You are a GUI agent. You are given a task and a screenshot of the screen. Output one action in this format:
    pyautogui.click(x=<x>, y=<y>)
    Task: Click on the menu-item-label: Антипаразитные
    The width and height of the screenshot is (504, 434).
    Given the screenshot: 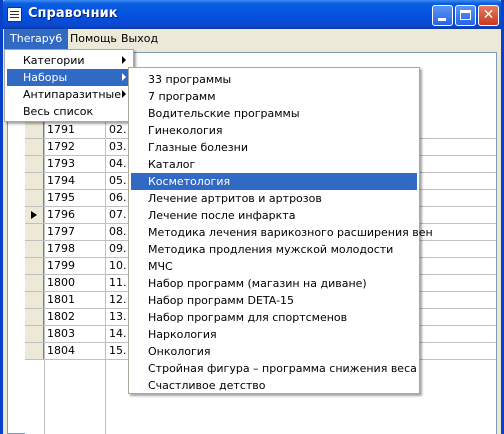 What is the action you would take?
    pyautogui.click(x=72, y=94)
    